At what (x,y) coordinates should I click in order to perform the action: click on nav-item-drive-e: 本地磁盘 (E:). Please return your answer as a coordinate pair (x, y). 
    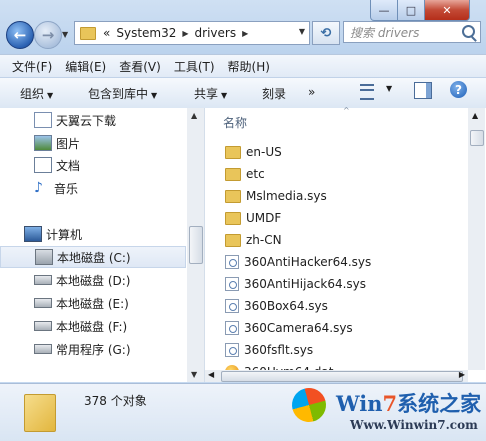
    Looking at the image, I should click on (93, 303).